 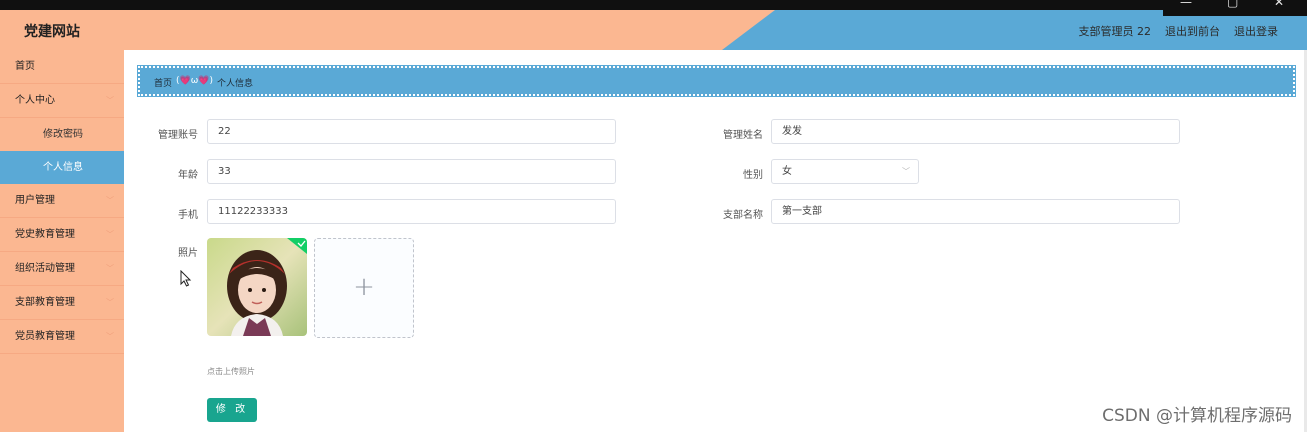 I want to click on sidebar-item-user-management: 用户管理 ﹀, so click(x=62, y=201).